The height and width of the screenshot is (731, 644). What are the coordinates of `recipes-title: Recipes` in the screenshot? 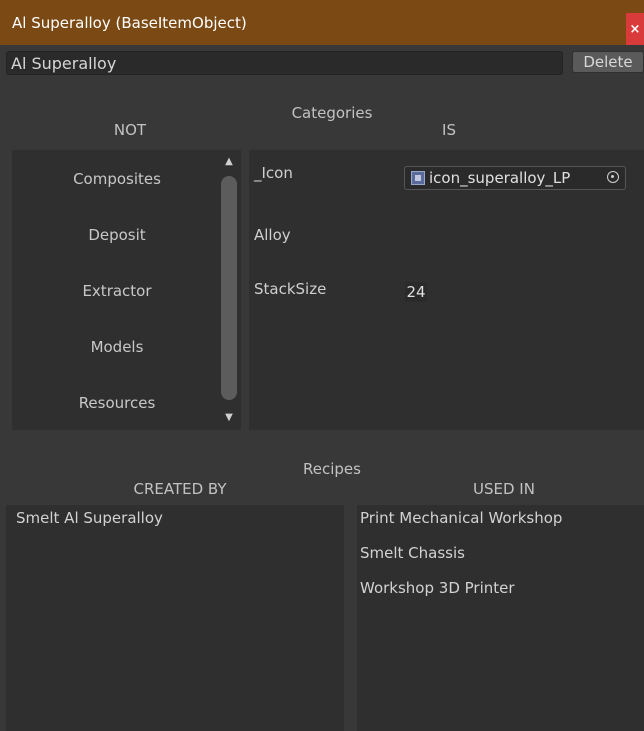 It's located at (332, 469).